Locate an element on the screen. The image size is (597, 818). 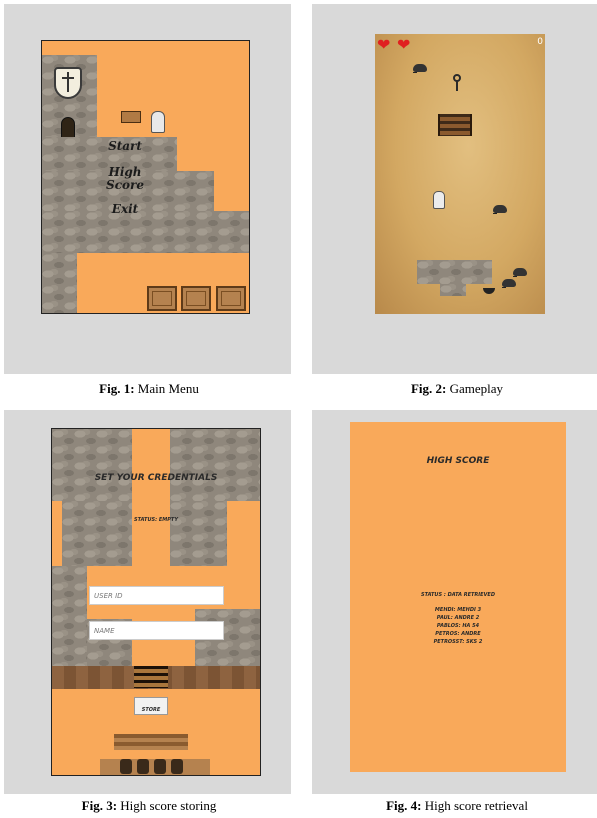
credentials-title: SET YOUR CREDENTIALS is located at coordinates (156, 478).